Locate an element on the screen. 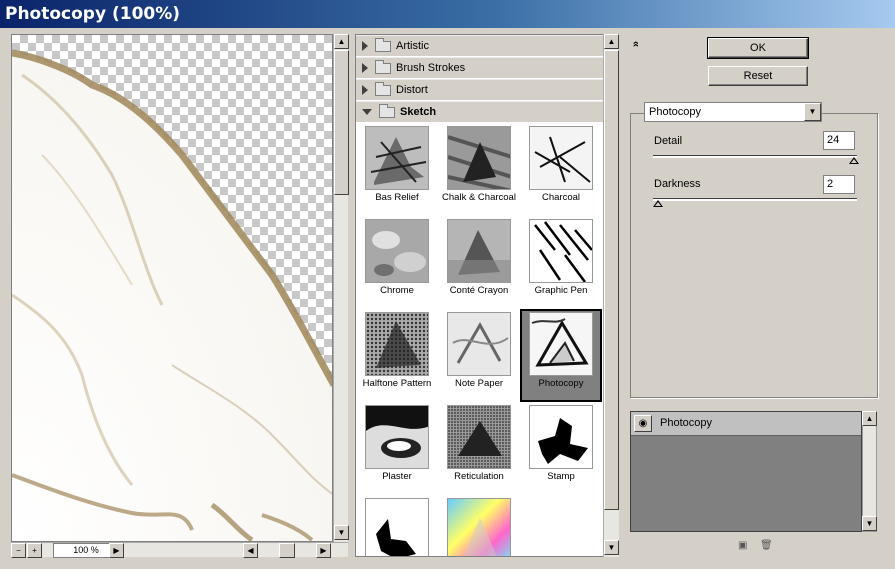  filter-label: Conté Crayon is located at coordinates (479, 290).